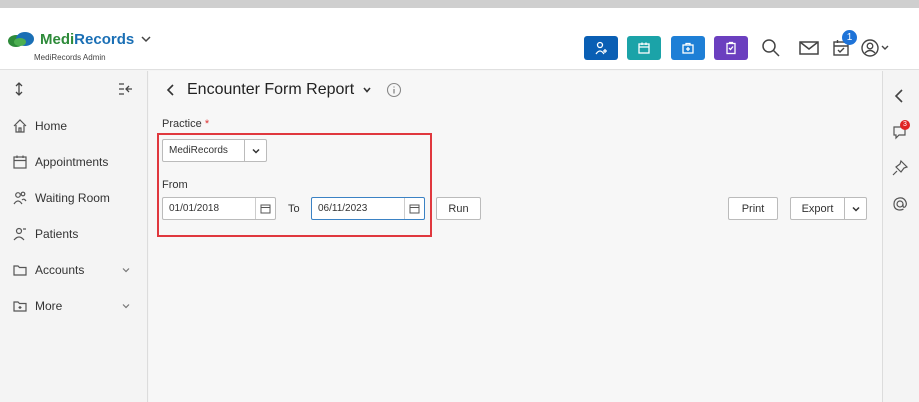 Image resolution: width=919 pixels, height=402 pixels. What do you see at coordinates (817, 208) in the screenshot?
I see `export-button: Export` at bounding box center [817, 208].